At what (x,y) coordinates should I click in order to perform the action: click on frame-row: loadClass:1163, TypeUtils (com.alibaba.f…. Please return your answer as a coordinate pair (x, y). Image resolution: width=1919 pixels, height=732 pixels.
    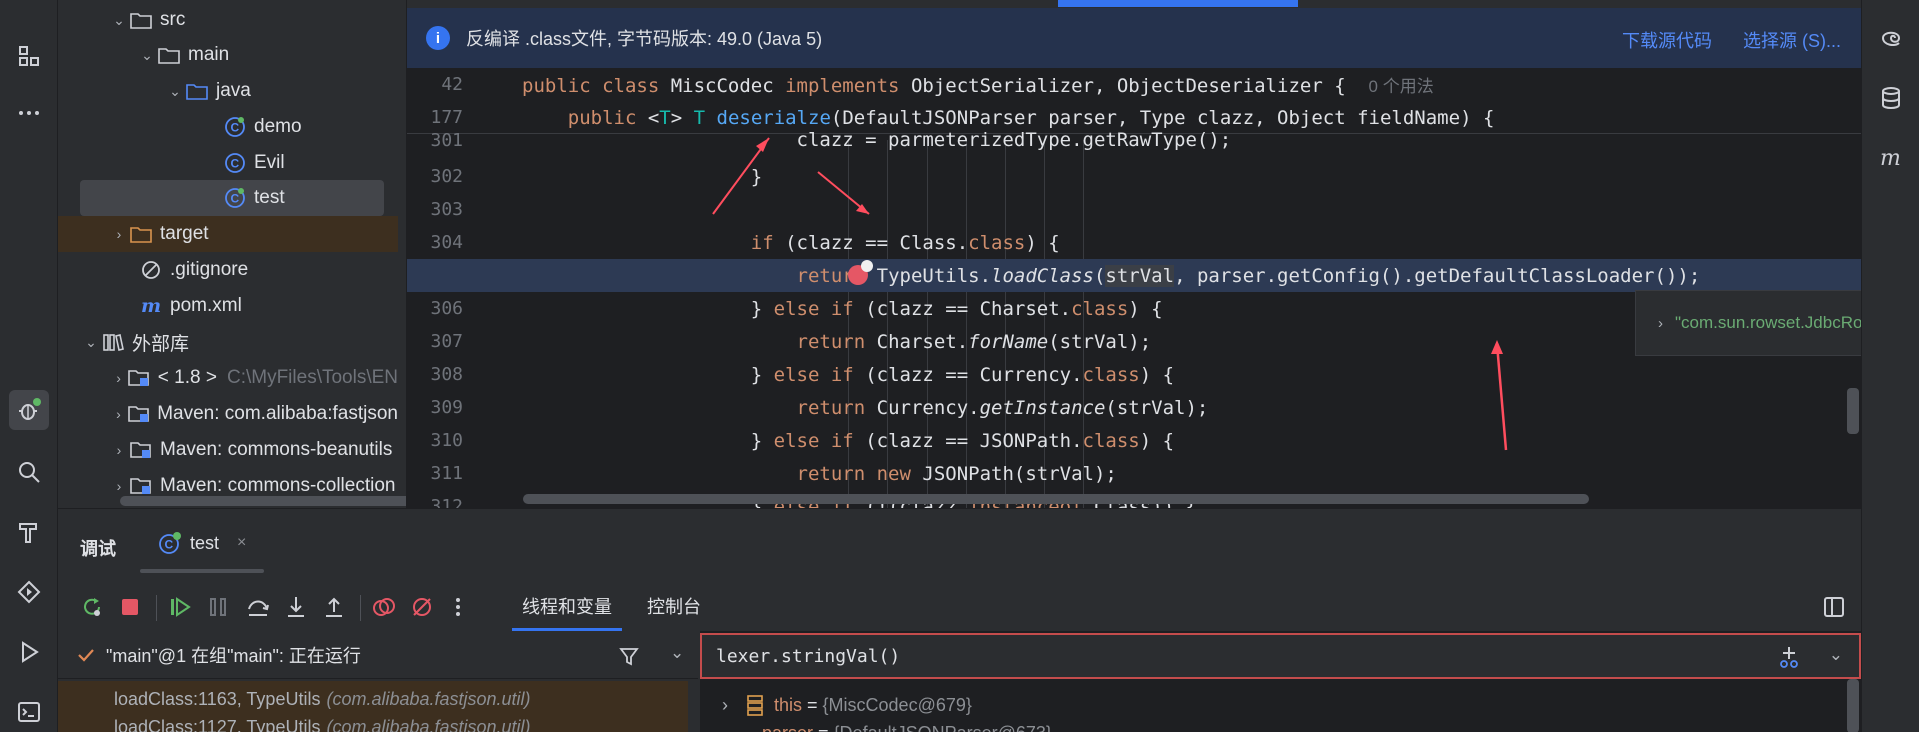
    Looking at the image, I should click on (373, 699).